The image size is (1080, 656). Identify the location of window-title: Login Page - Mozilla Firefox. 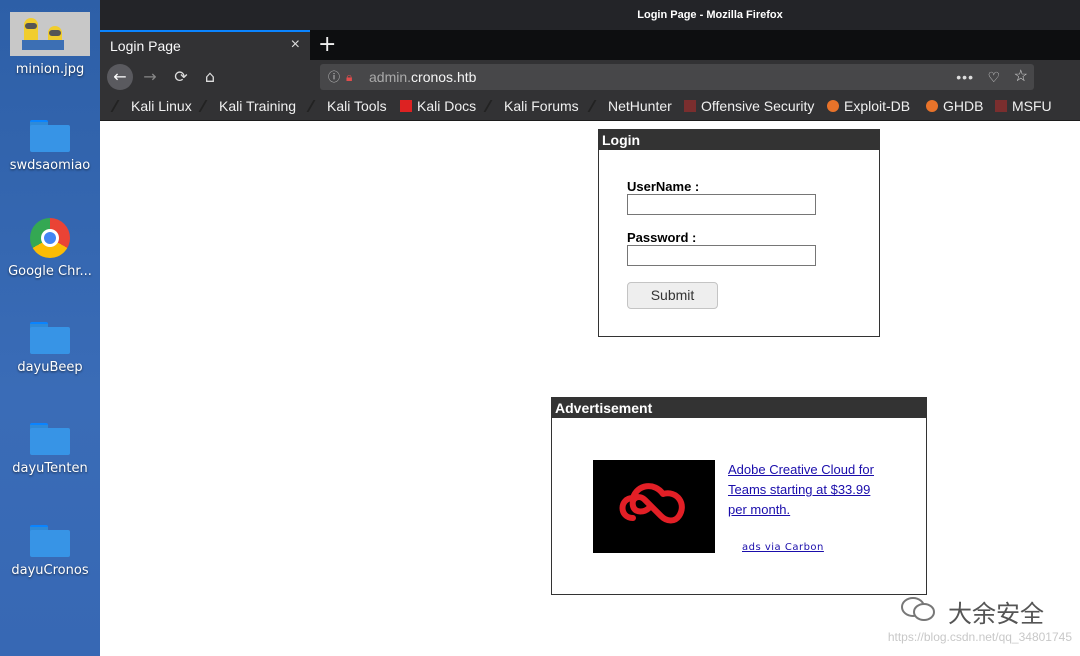
(590, 15).